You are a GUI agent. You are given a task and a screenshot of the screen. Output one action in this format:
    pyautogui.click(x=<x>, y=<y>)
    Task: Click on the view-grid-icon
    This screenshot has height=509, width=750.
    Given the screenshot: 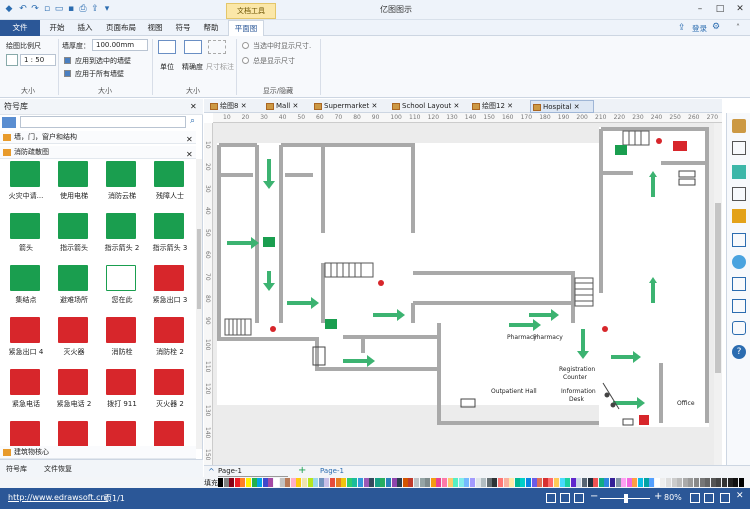 What is the action you would take?
    pyautogui.click(x=565, y=498)
    